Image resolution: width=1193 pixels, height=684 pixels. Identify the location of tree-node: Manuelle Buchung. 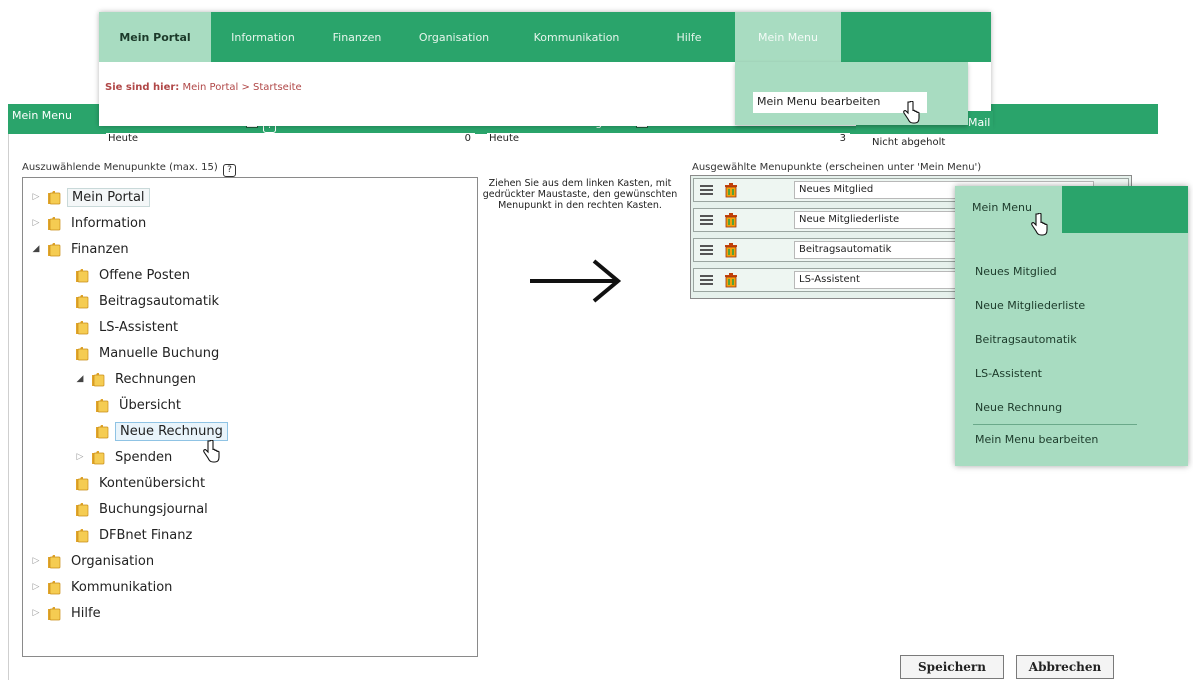
(149, 353).